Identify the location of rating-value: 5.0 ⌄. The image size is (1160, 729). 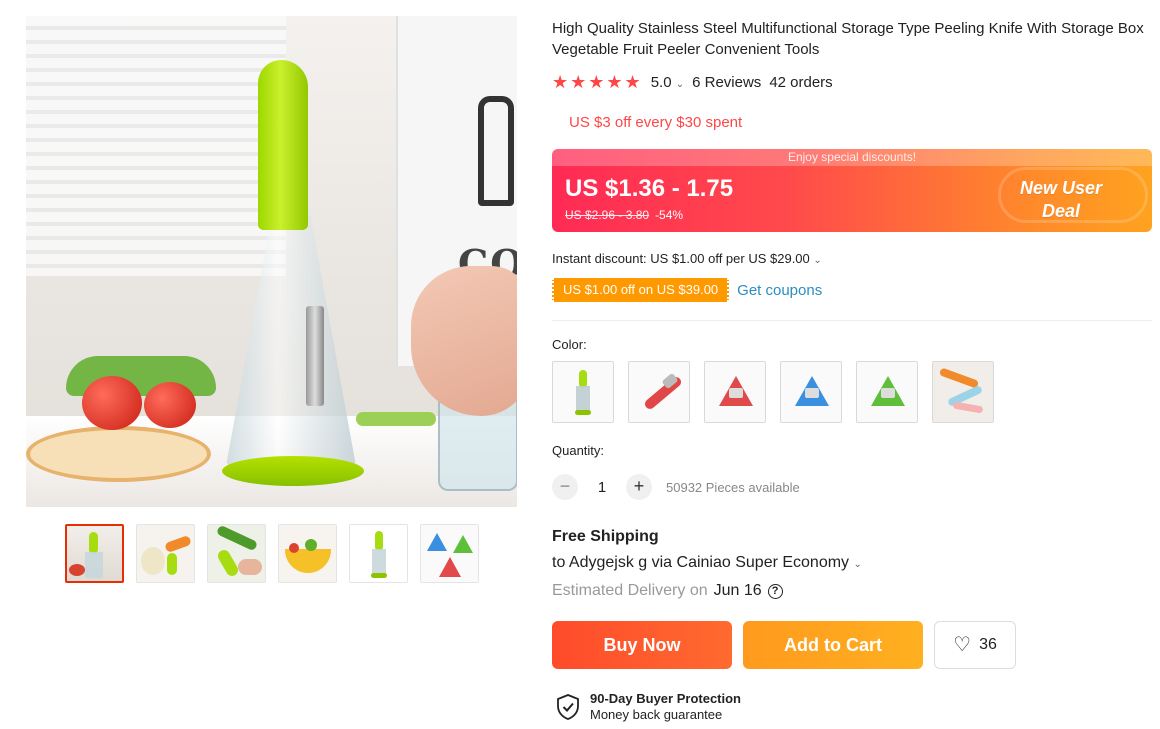
(667, 82).